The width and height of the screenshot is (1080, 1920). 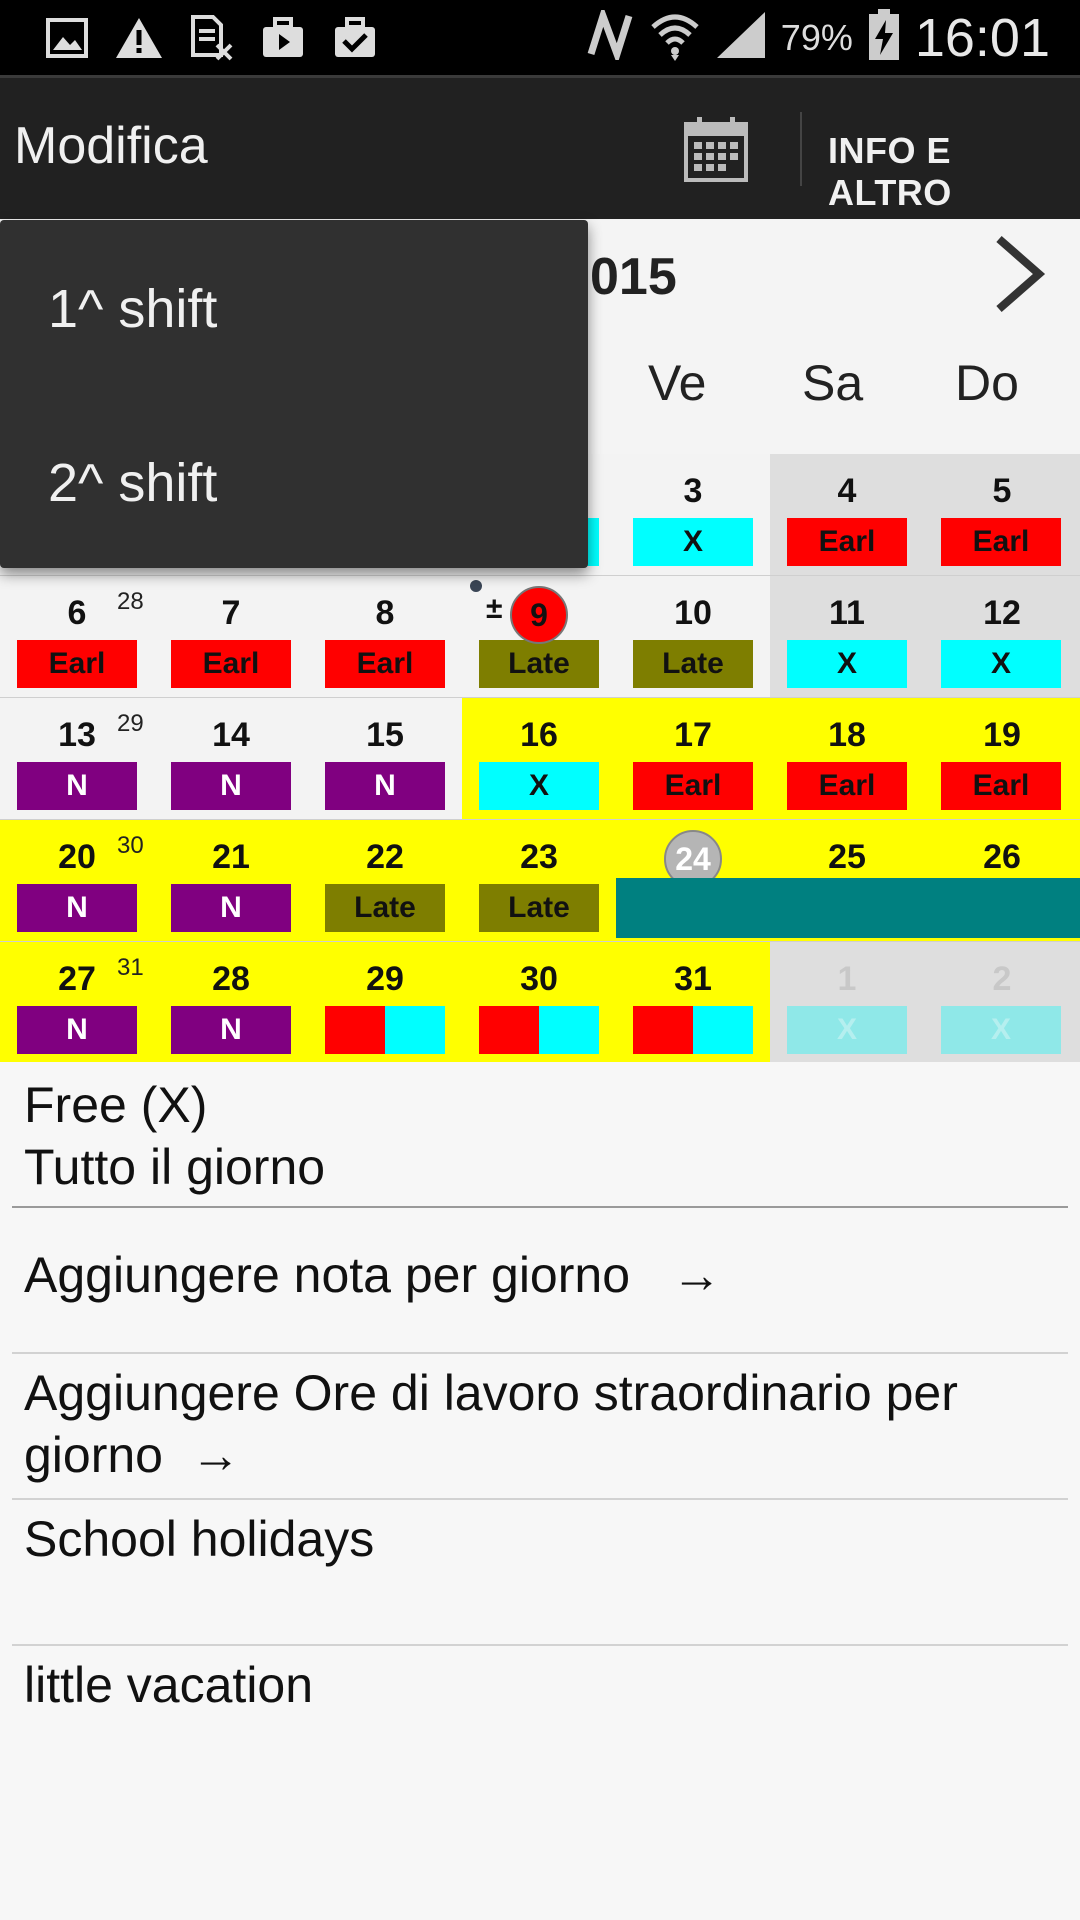 I want to click on day-cell-4: 4 Earl, so click(x=847, y=515).